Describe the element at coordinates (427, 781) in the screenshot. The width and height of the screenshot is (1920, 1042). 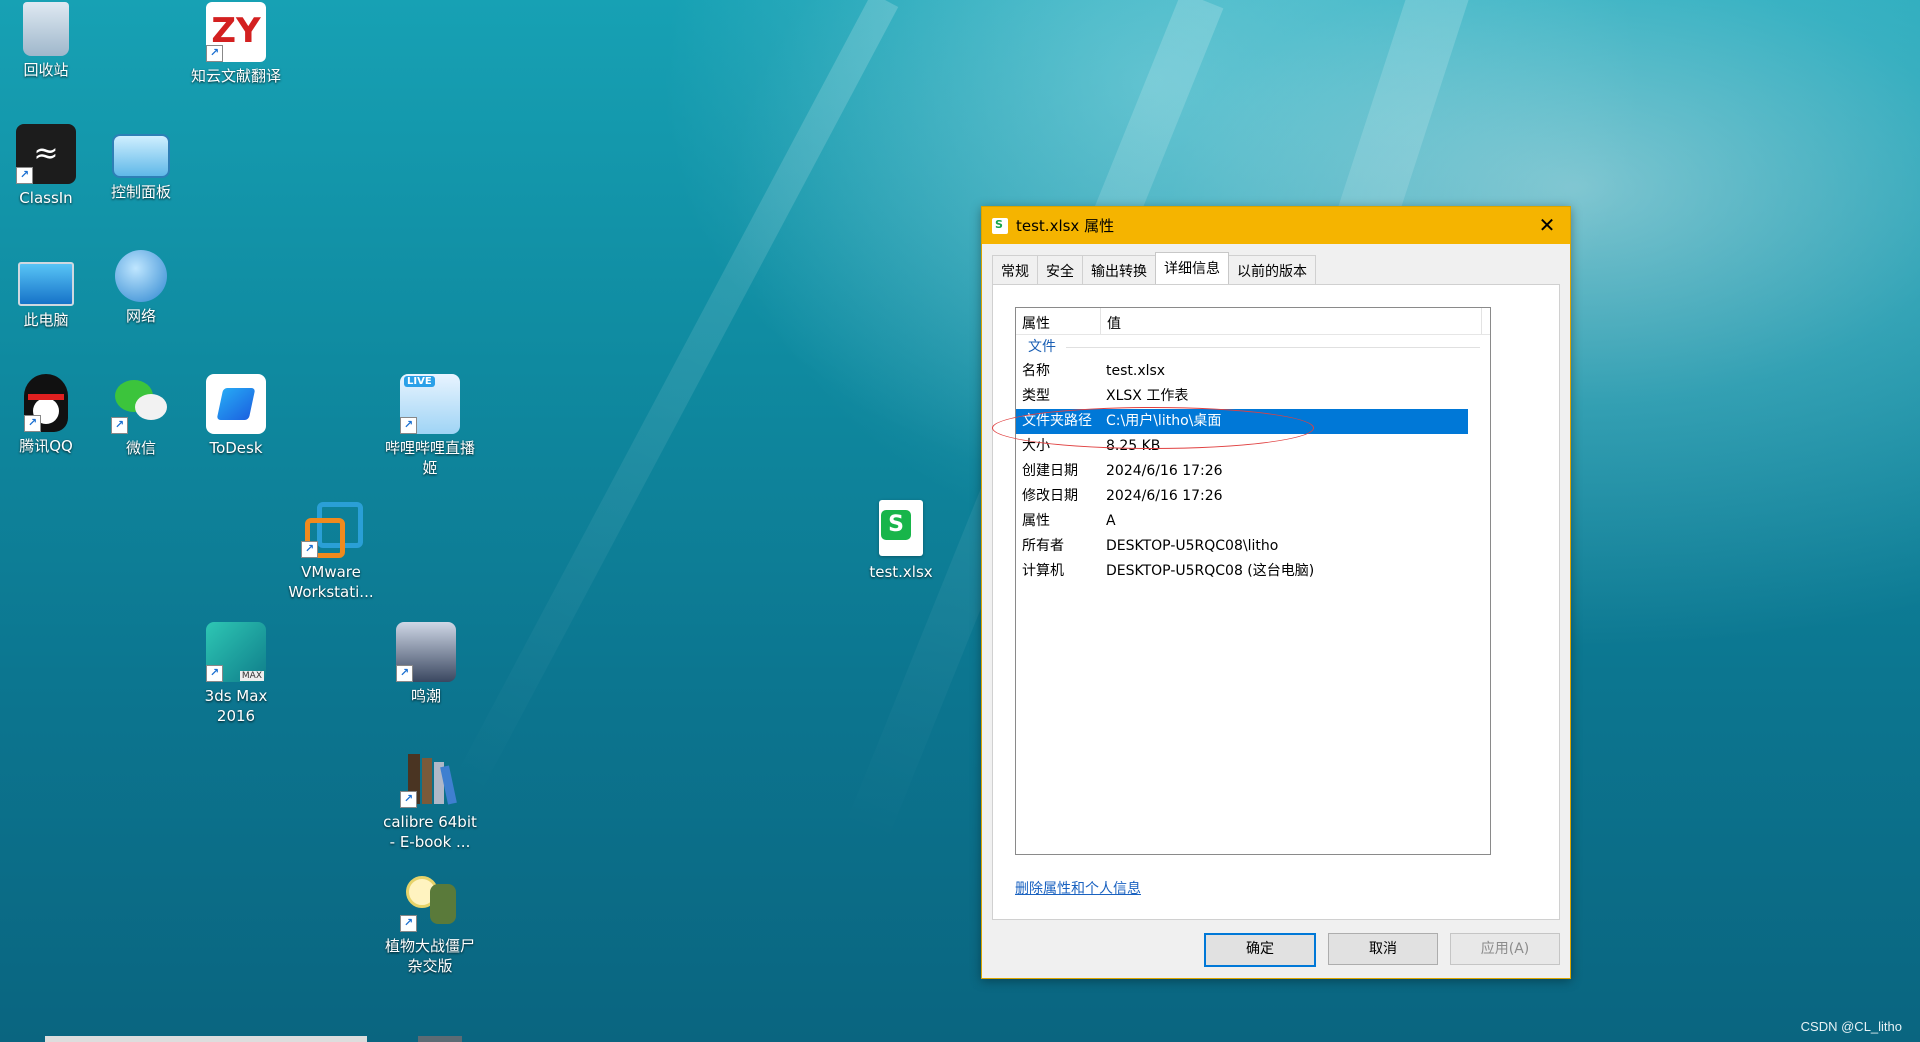
I see `book-spine` at that location.